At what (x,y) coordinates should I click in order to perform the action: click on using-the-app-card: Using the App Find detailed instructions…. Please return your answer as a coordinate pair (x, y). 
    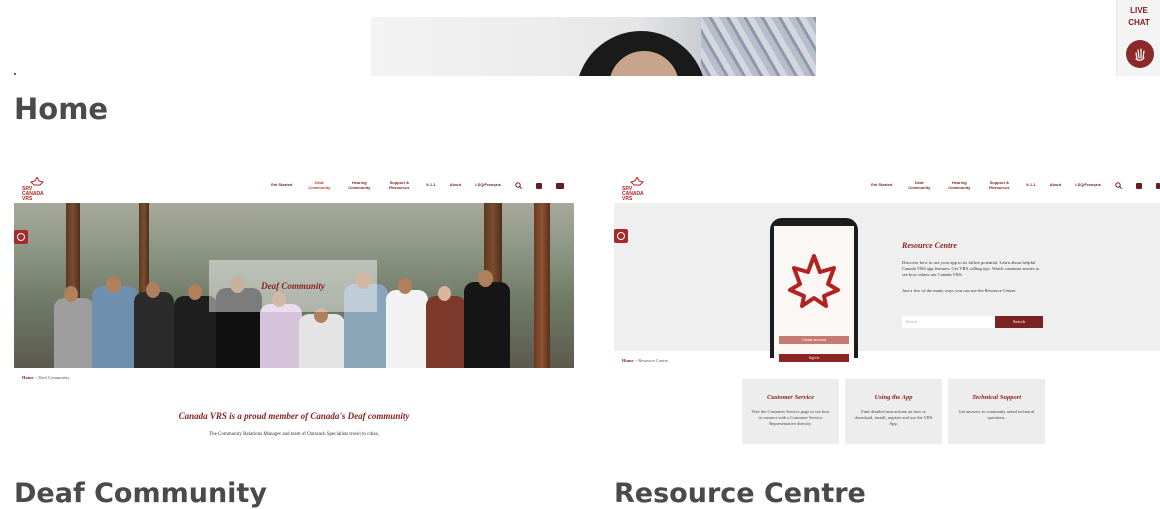
    Looking at the image, I should click on (893, 411).